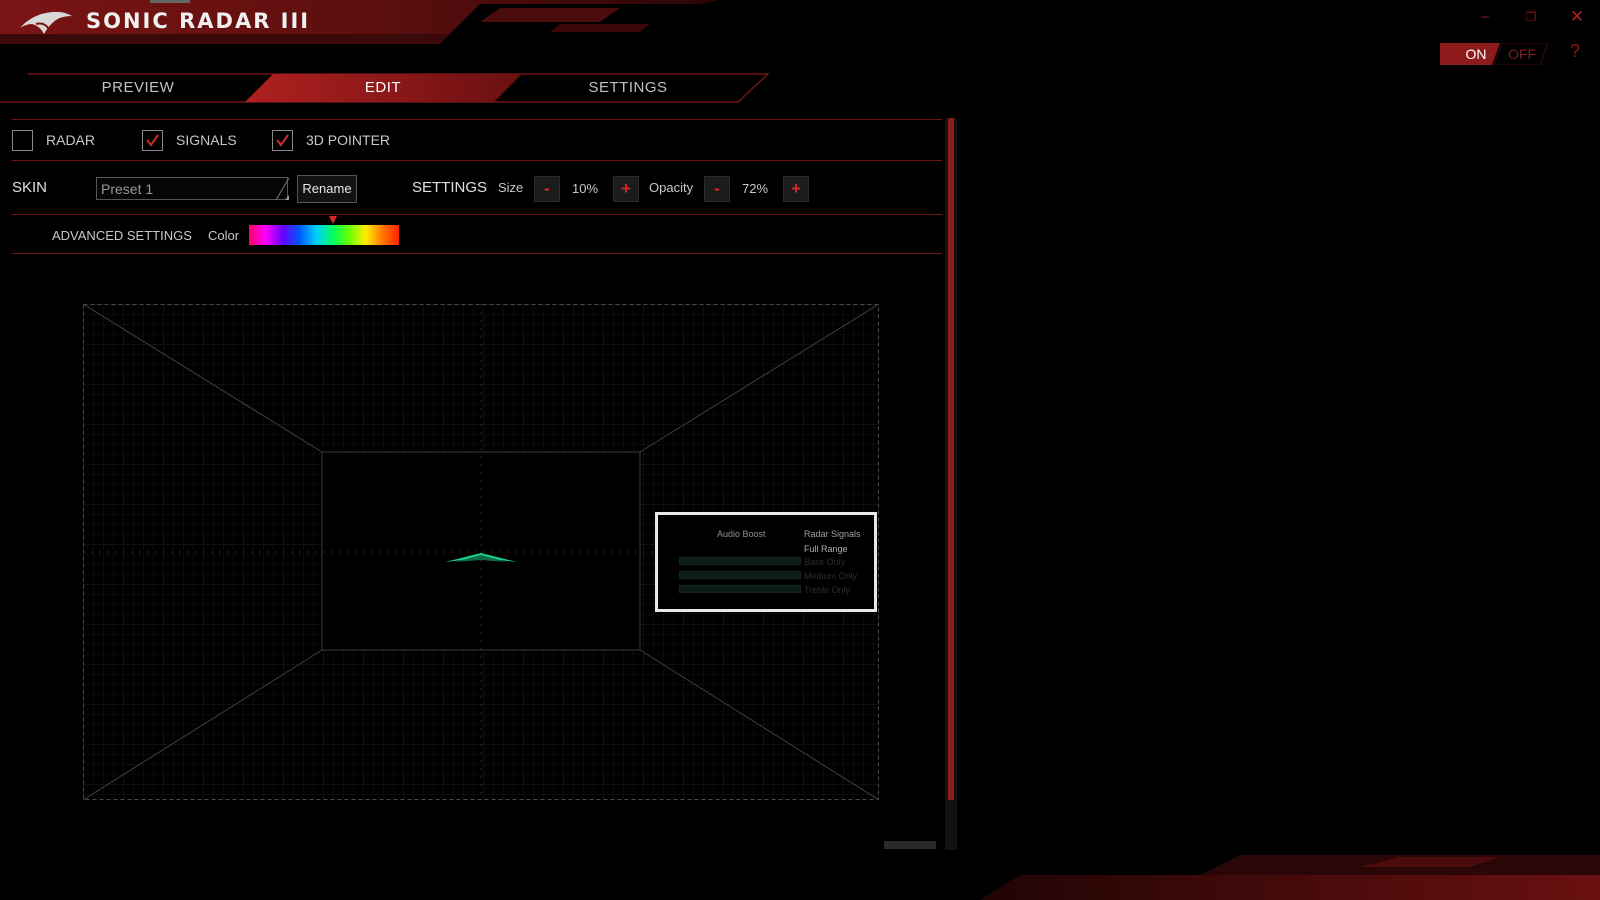  What do you see at coordinates (951, 459) in the screenshot?
I see `scrollbar-thumb` at bounding box center [951, 459].